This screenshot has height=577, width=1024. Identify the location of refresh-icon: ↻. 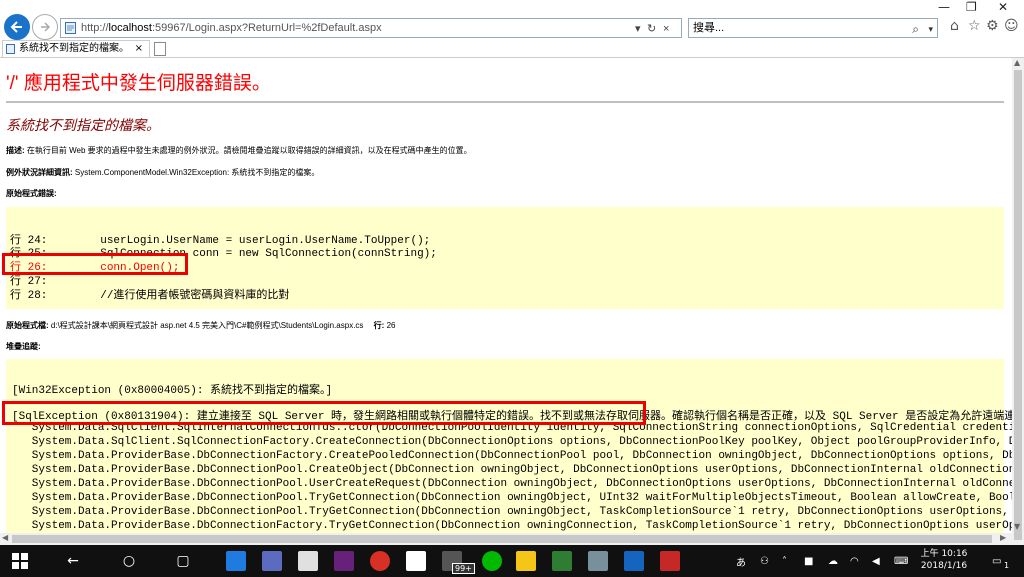
(651, 29).